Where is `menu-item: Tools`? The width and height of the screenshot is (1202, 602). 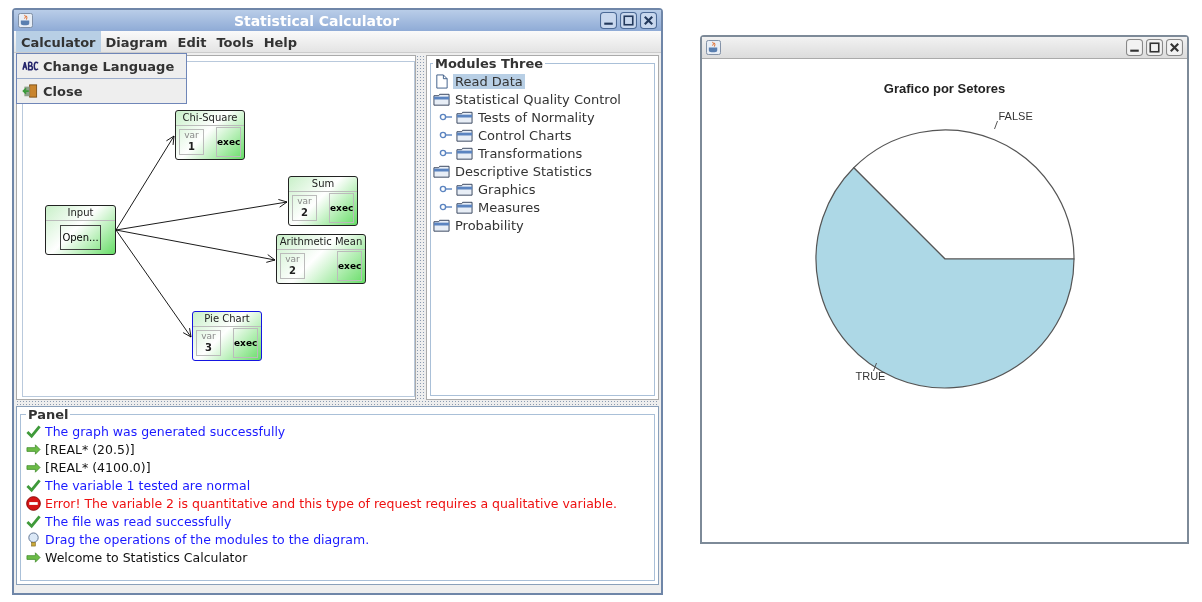 menu-item: Tools is located at coordinates (235, 41).